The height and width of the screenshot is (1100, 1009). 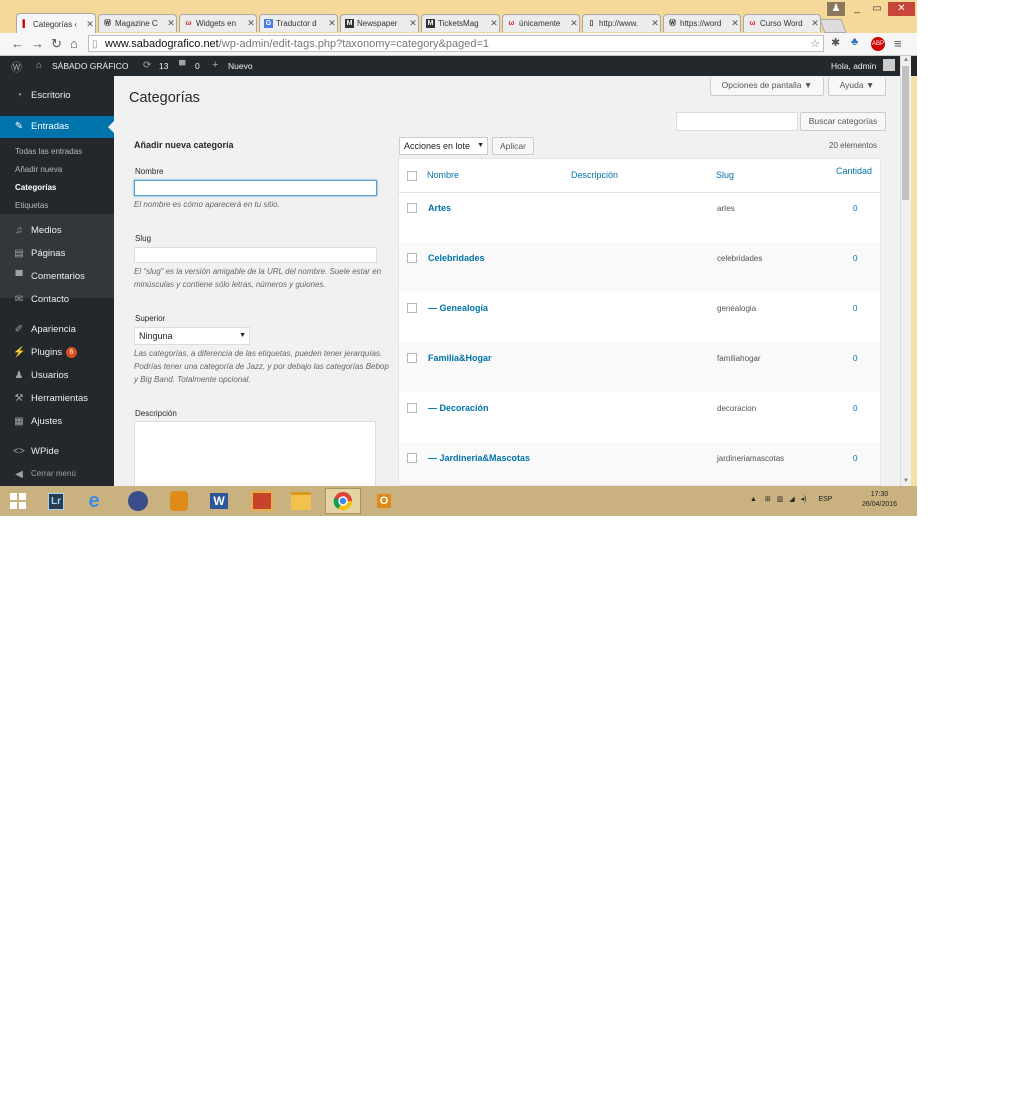 I want to click on search-categories-button: Buscar categorías, so click(x=843, y=121).